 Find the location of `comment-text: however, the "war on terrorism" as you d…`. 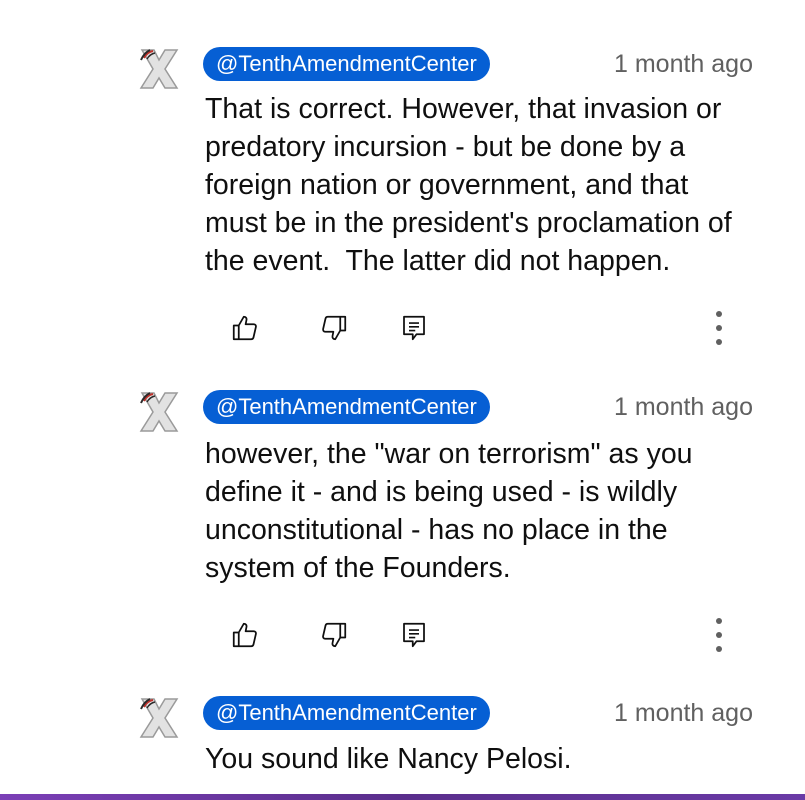

comment-text: however, the "war on terrorism" as you d… is located at coordinates (449, 511).